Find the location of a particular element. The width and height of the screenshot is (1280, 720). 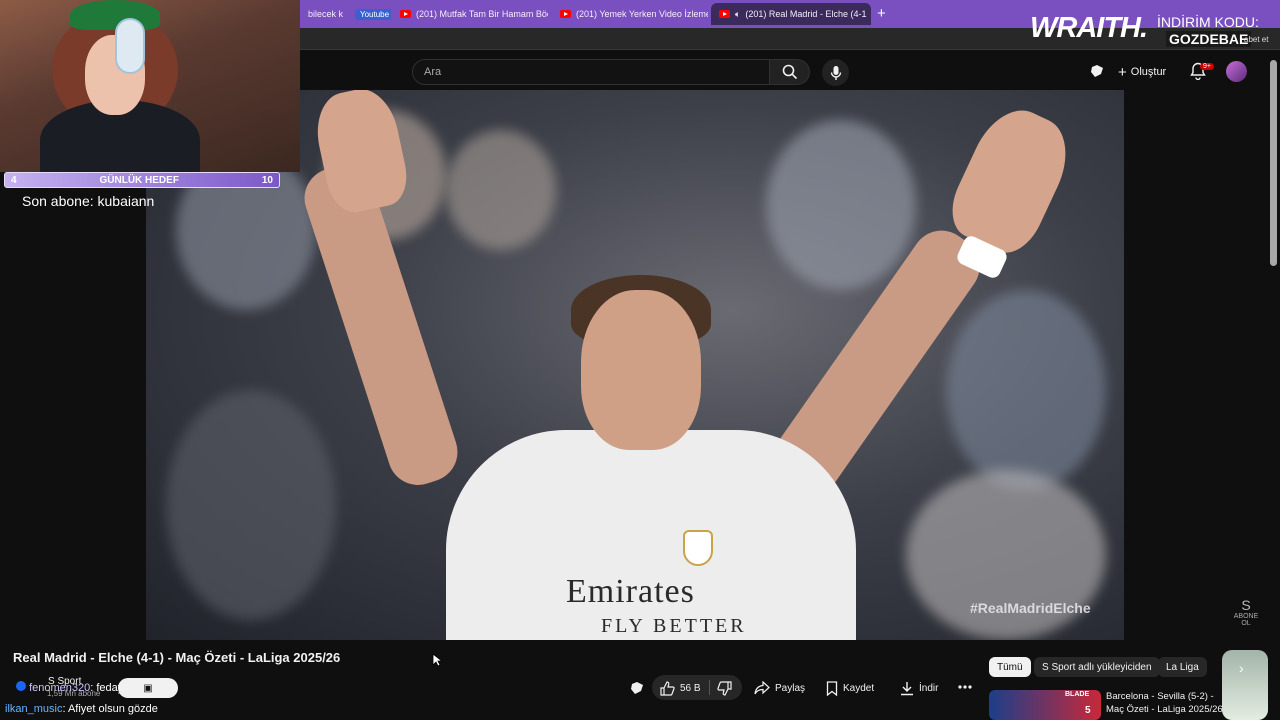

download-button: İndir is located at coordinates (919, 688).